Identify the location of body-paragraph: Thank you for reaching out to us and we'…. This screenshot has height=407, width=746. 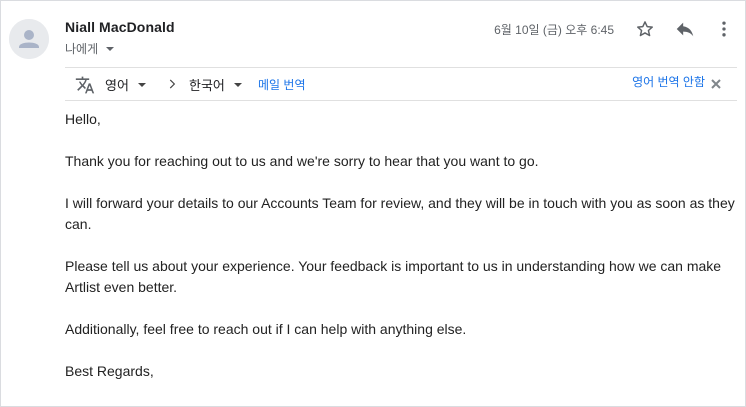
(302, 161).